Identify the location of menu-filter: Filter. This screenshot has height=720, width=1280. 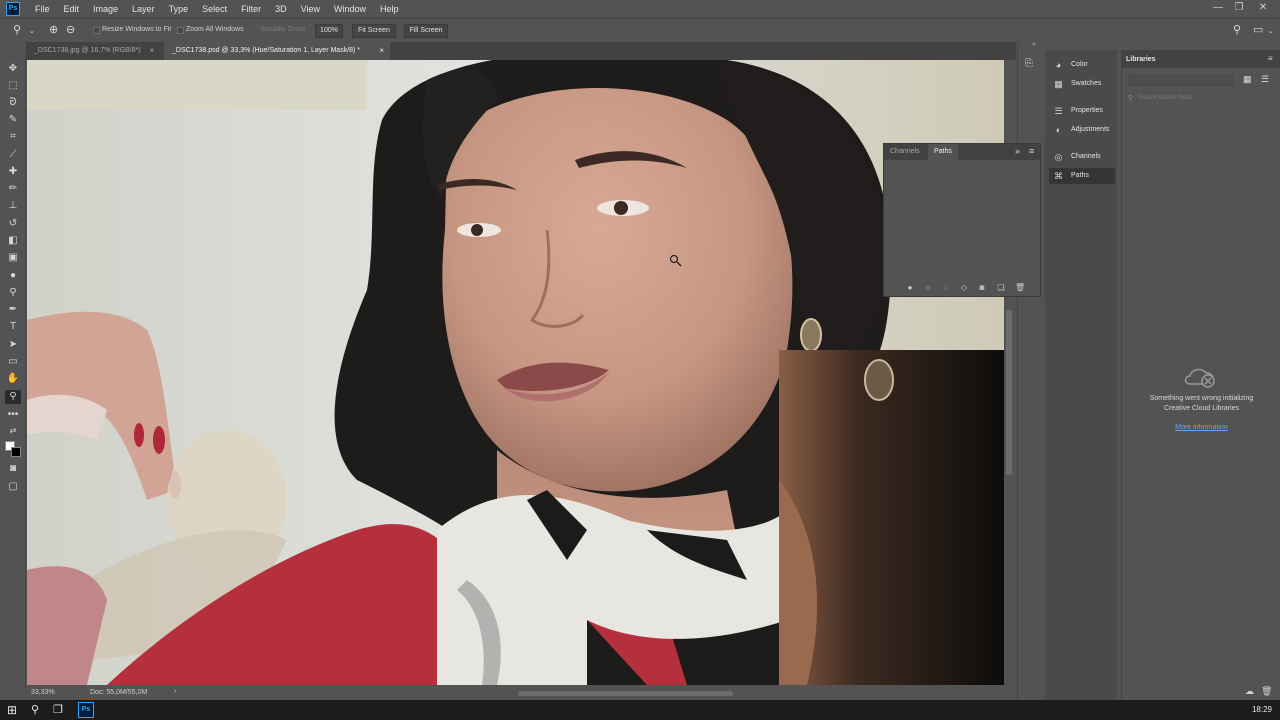
(251, 9).